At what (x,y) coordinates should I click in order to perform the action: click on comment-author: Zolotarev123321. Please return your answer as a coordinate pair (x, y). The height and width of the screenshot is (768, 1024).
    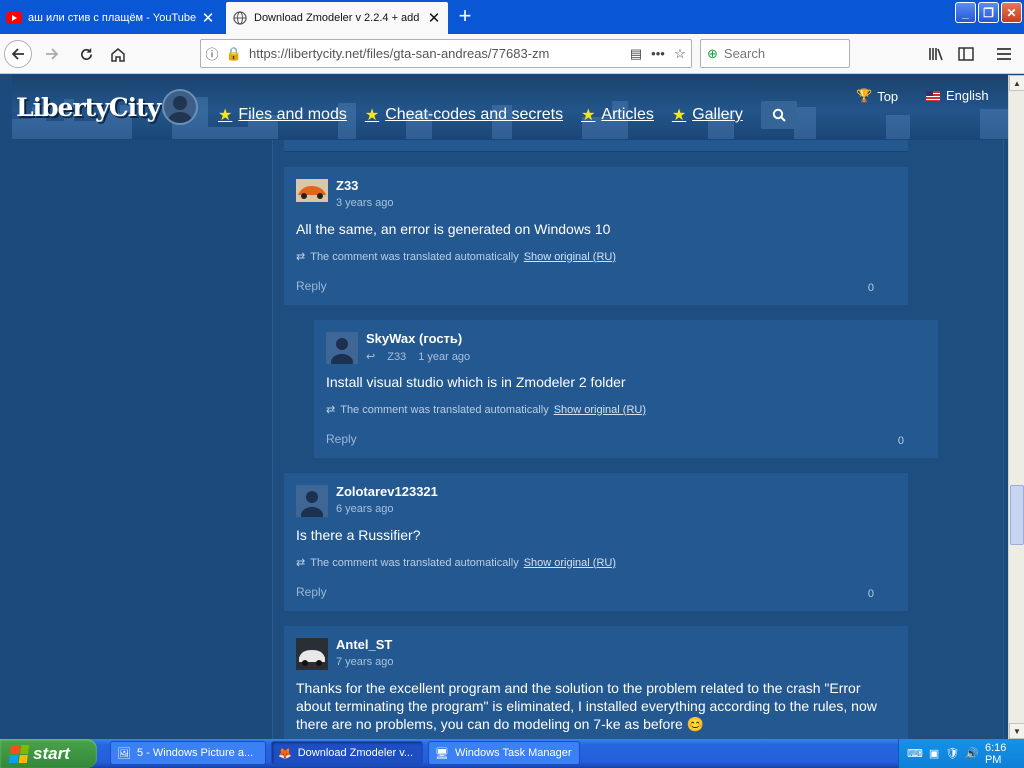
    Looking at the image, I should click on (387, 491).